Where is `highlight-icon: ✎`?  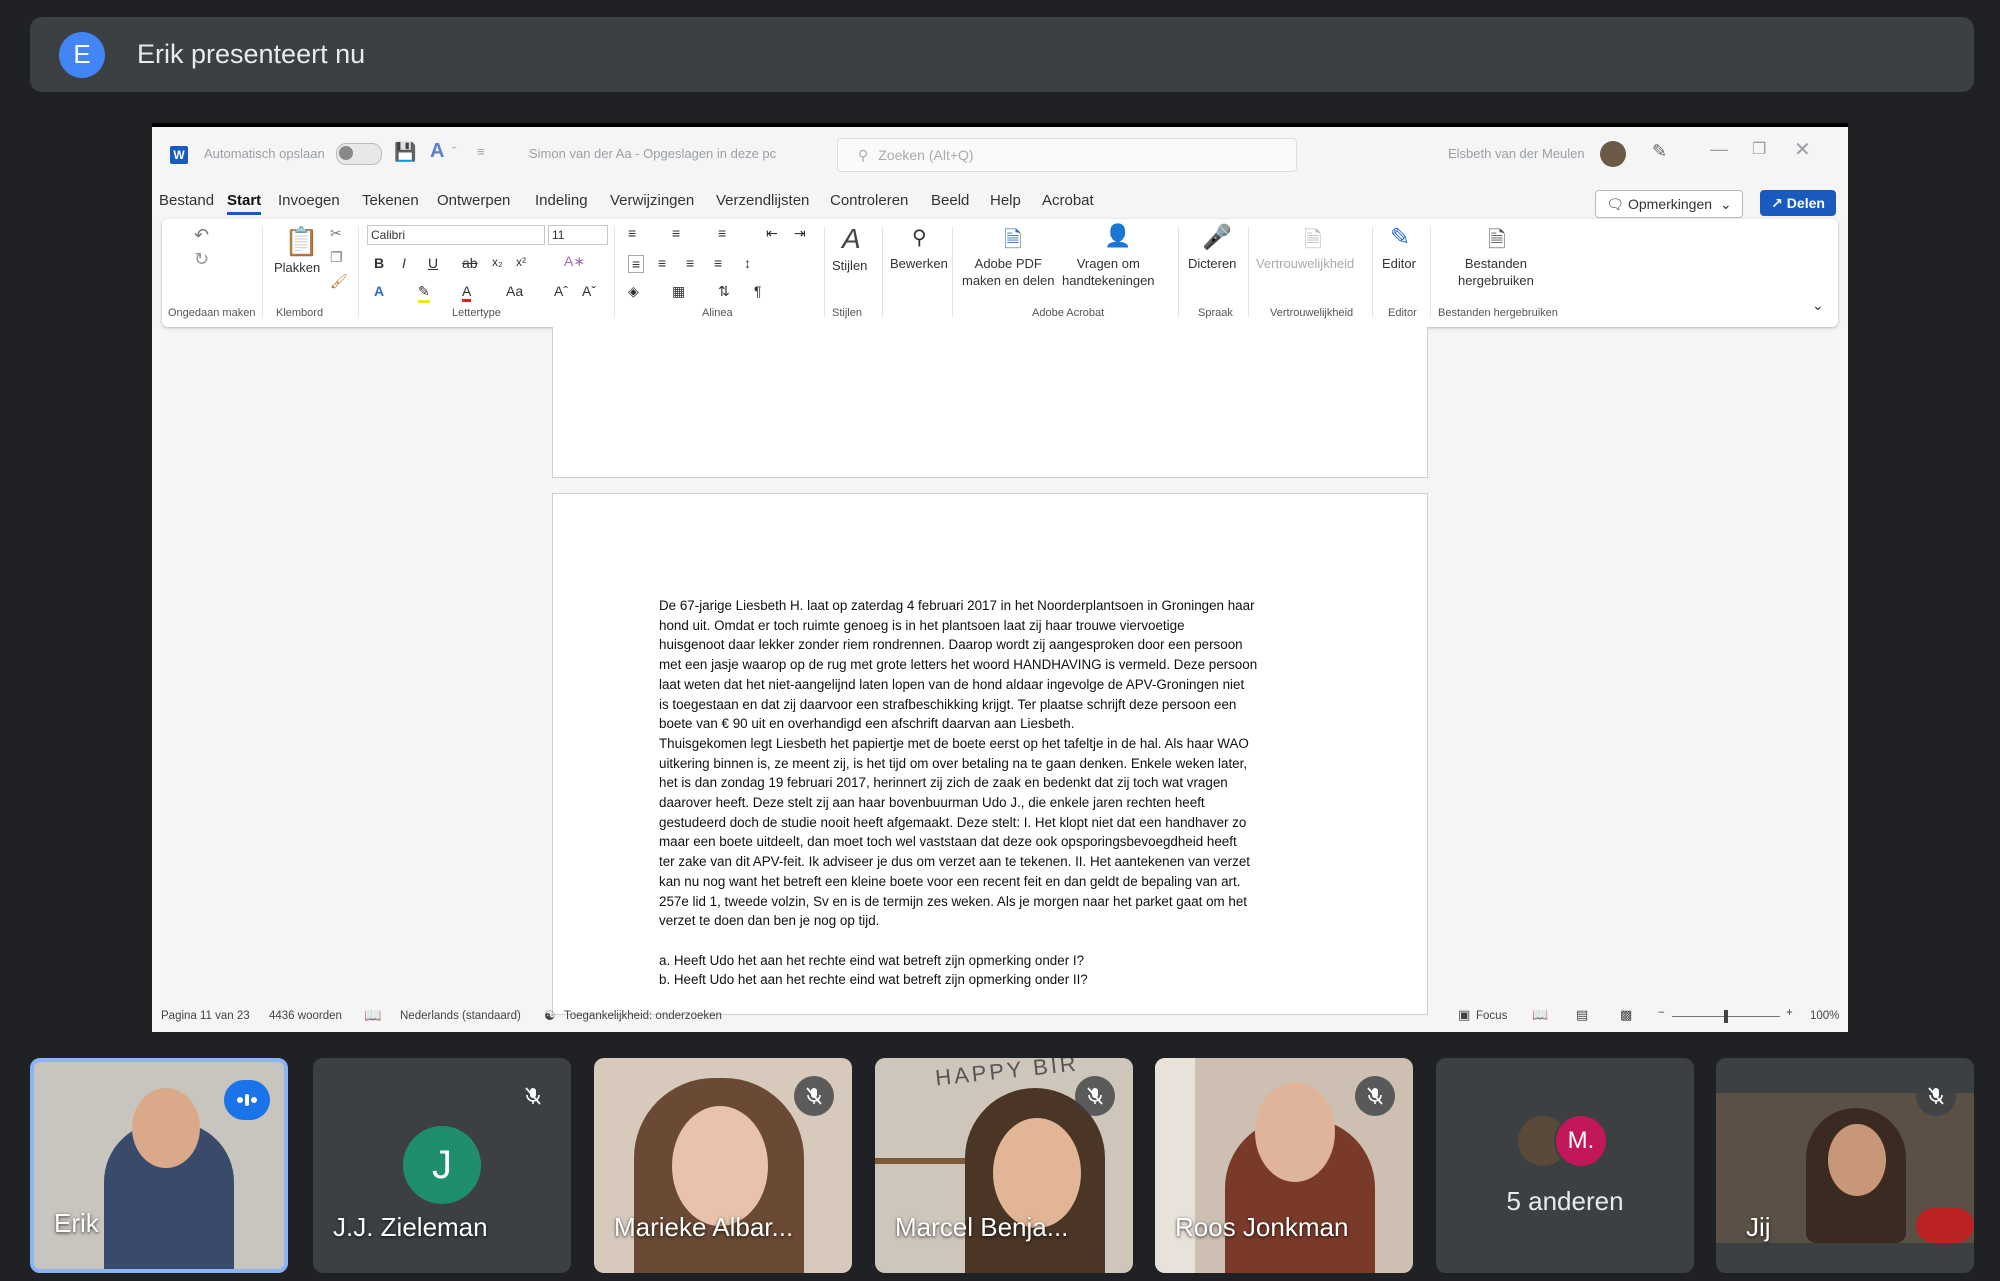 highlight-icon: ✎ is located at coordinates (424, 293).